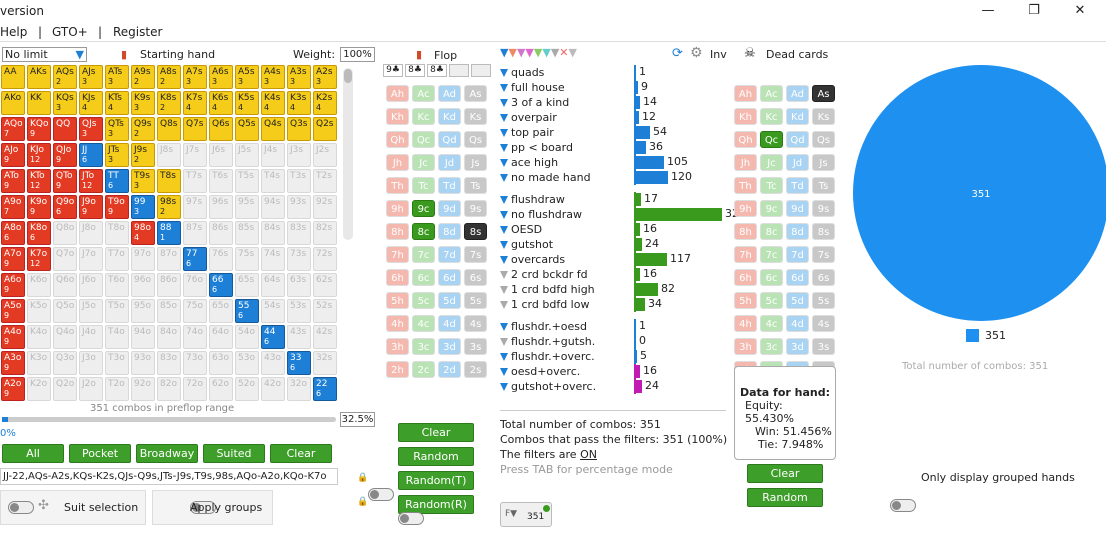  What do you see at coordinates (823, 162) in the screenshot?
I see `dead-card: Js` at bounding box center [823, 162].